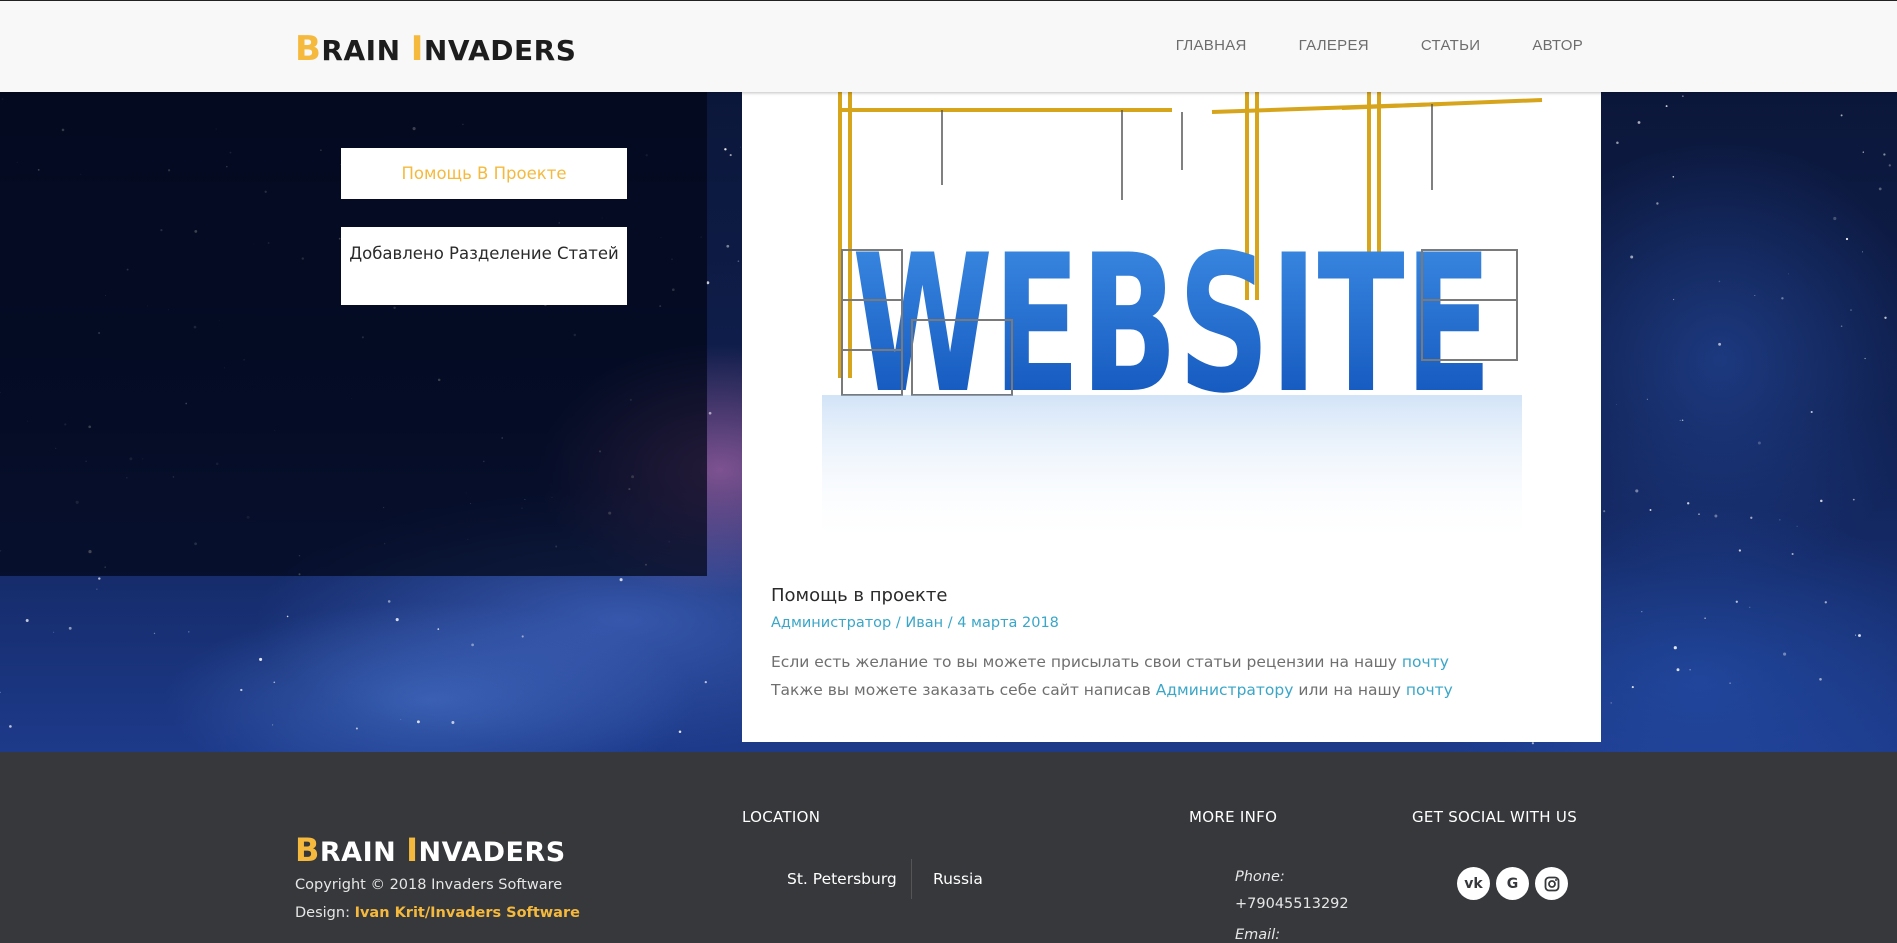  What do you see at coordinates (435, 49) in the screenshot?
I see `site-logo: BRAIN INVADERS` at bounding box center [435, 49].